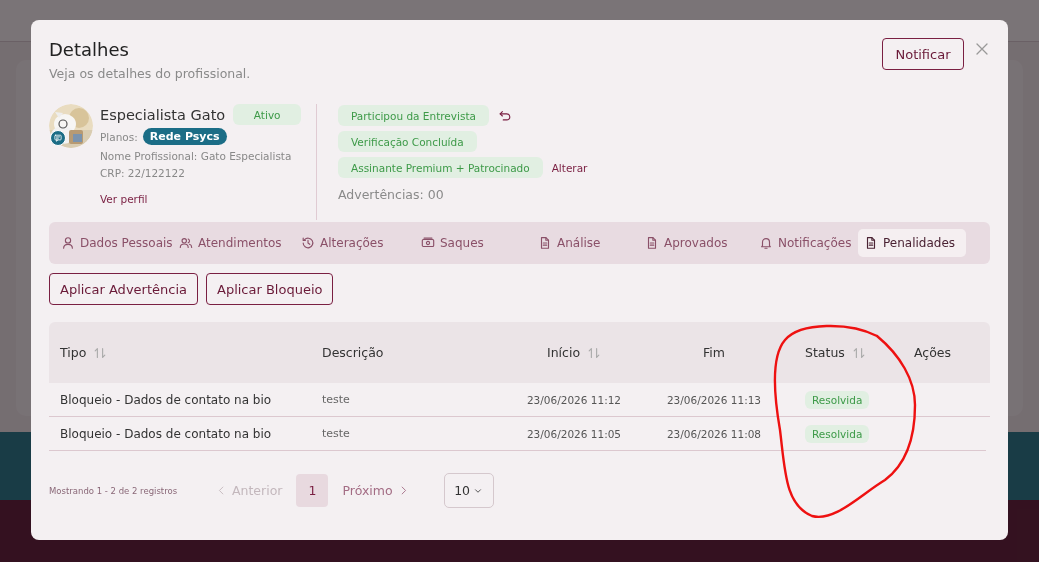 Image resolution: width=1039 pixels, height=562 pixels. Describe the element at coordinates (696, 243) in the screenshot. I see `tab: Aprovados` at that location.